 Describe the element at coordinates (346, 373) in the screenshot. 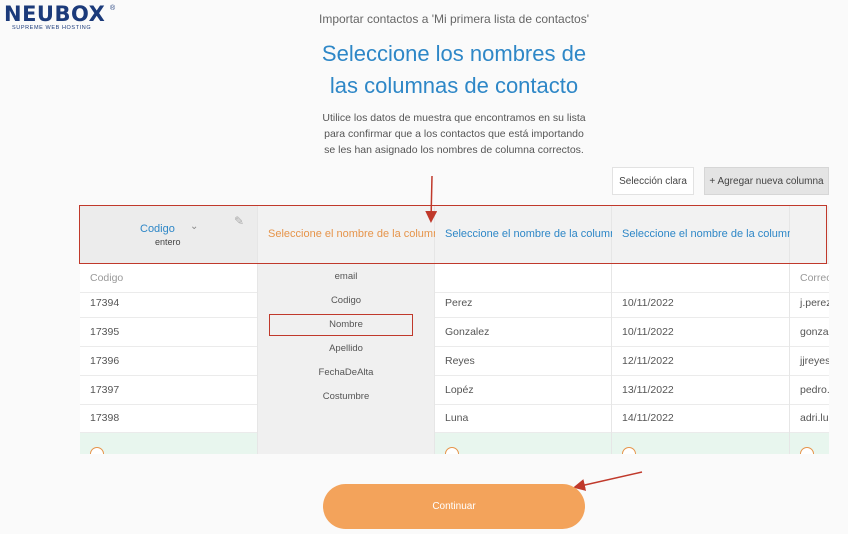

I see `option-fechadealta: FechaDeAlta` at that location.